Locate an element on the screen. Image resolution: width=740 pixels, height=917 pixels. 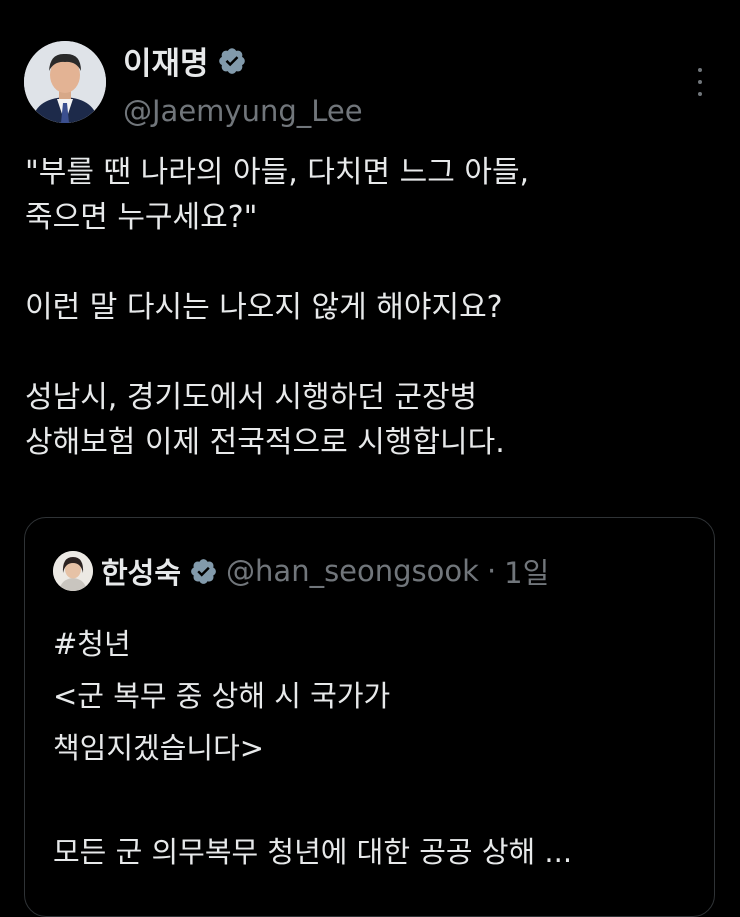
quoted-tweet-time: 1일 is located at coordinates (526, 571).